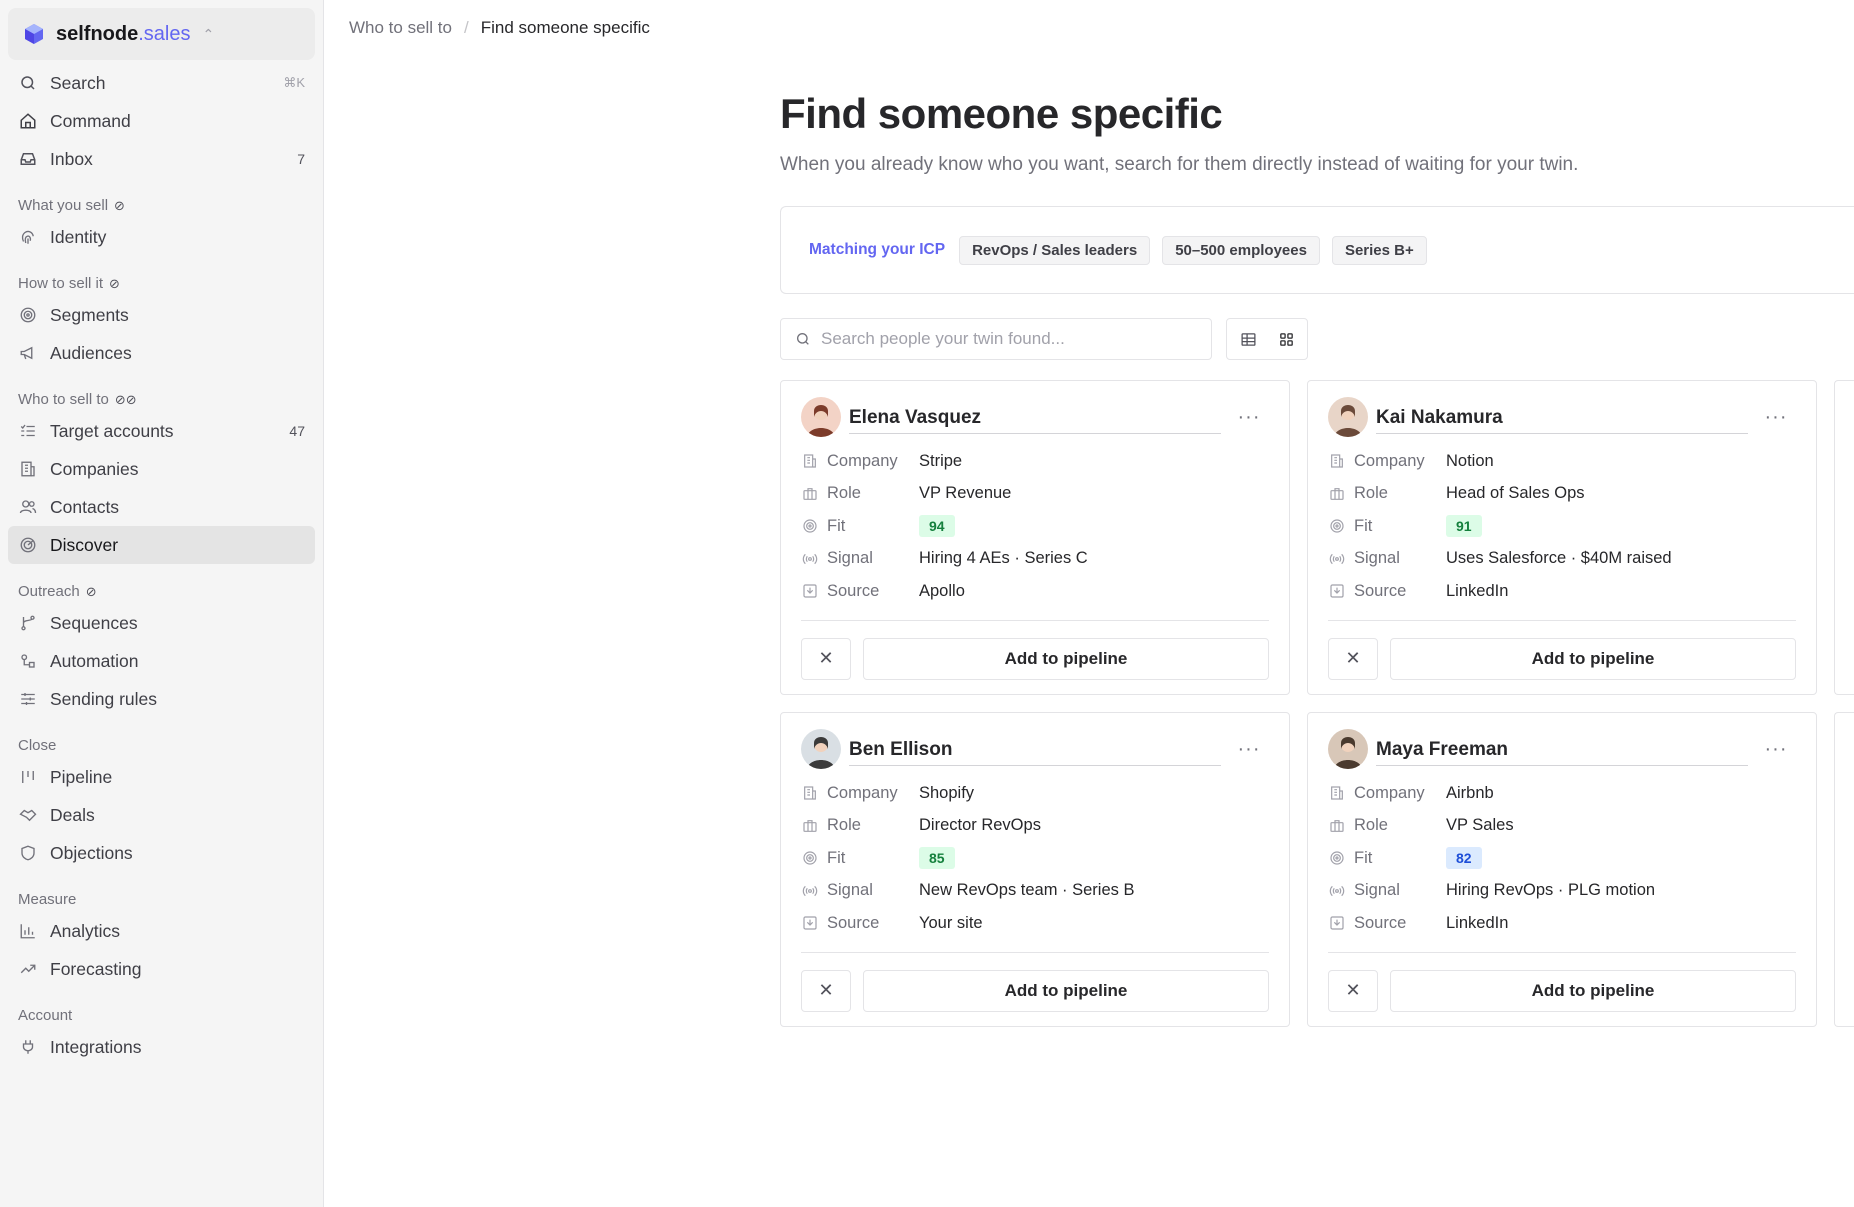  Describe the element at coordinates (1371, 825) in the screenshot. I see `field-label: Role` at that location.